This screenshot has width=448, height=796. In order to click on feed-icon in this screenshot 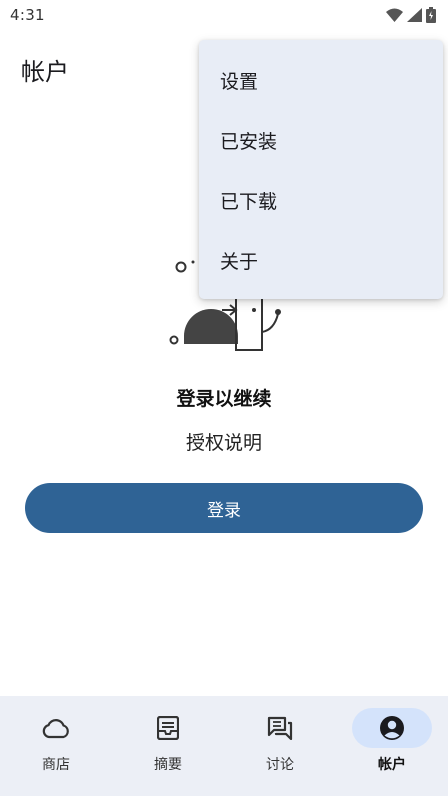, I will do `click(168, 728)`.